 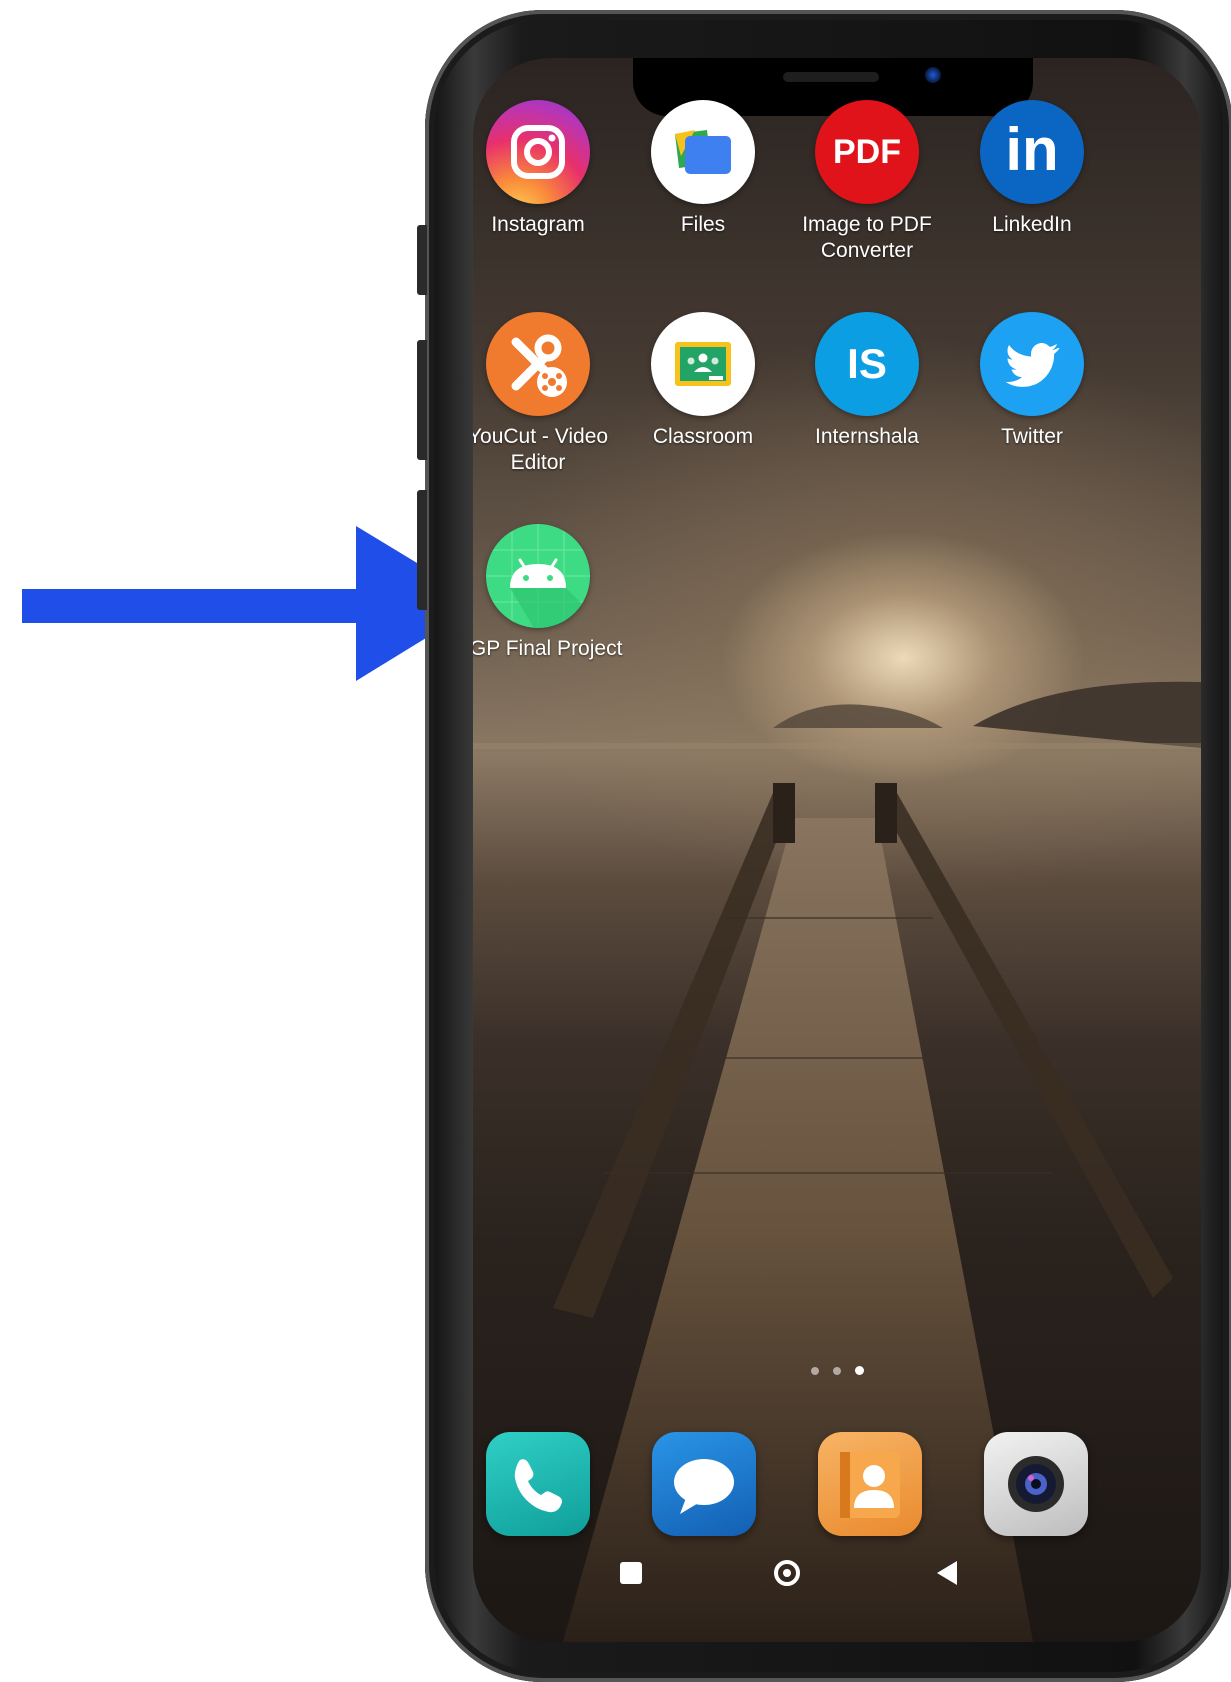 What do you see at coordinates (867, 436) in the screenshot?
I see `app-label: Internshala` at bounding box center [867, 436].